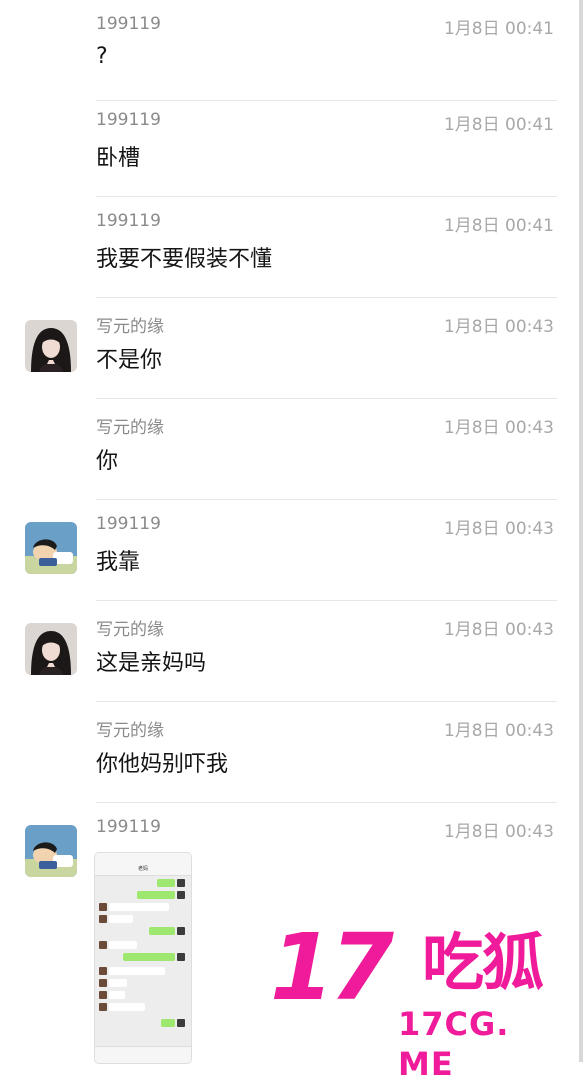 The image size is (583, 1084). I want to click on message-row: 写元的缘 1月8日 00:43 你他妈别吓我, so click(291, 752).